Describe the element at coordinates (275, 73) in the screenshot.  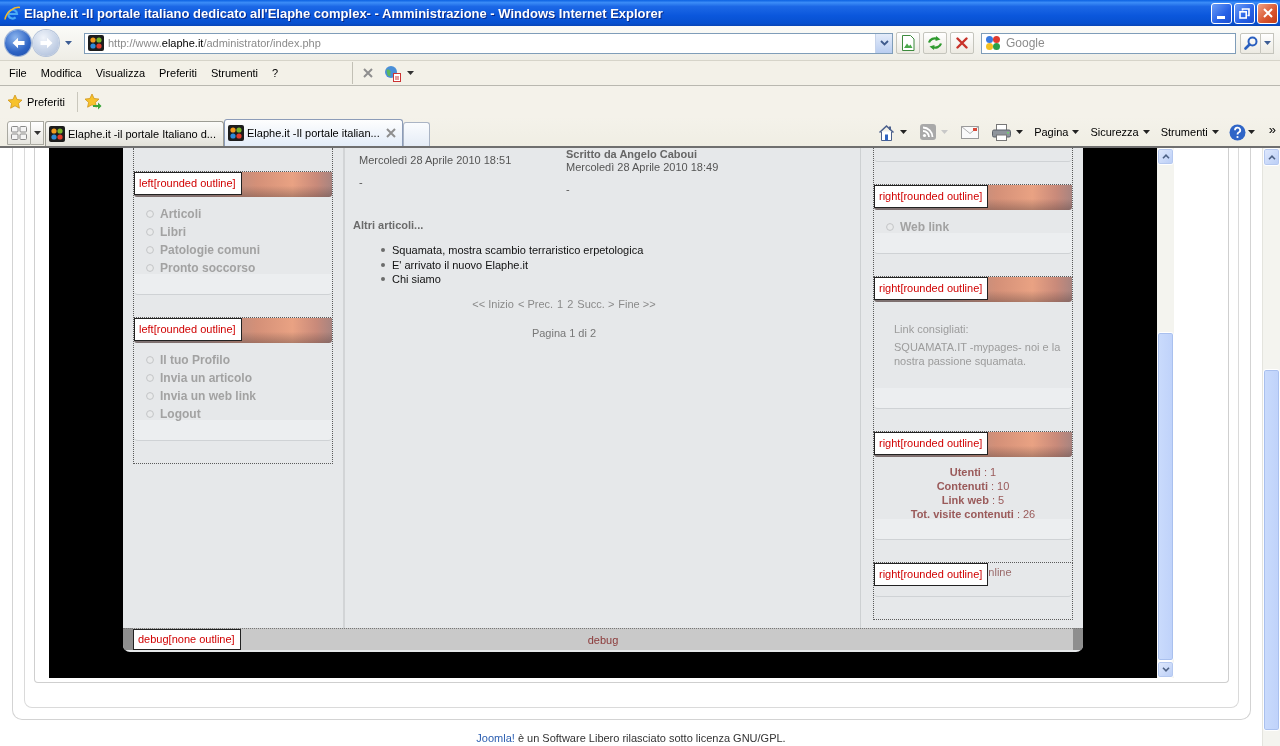
I see `menu-item: ?` at that location.